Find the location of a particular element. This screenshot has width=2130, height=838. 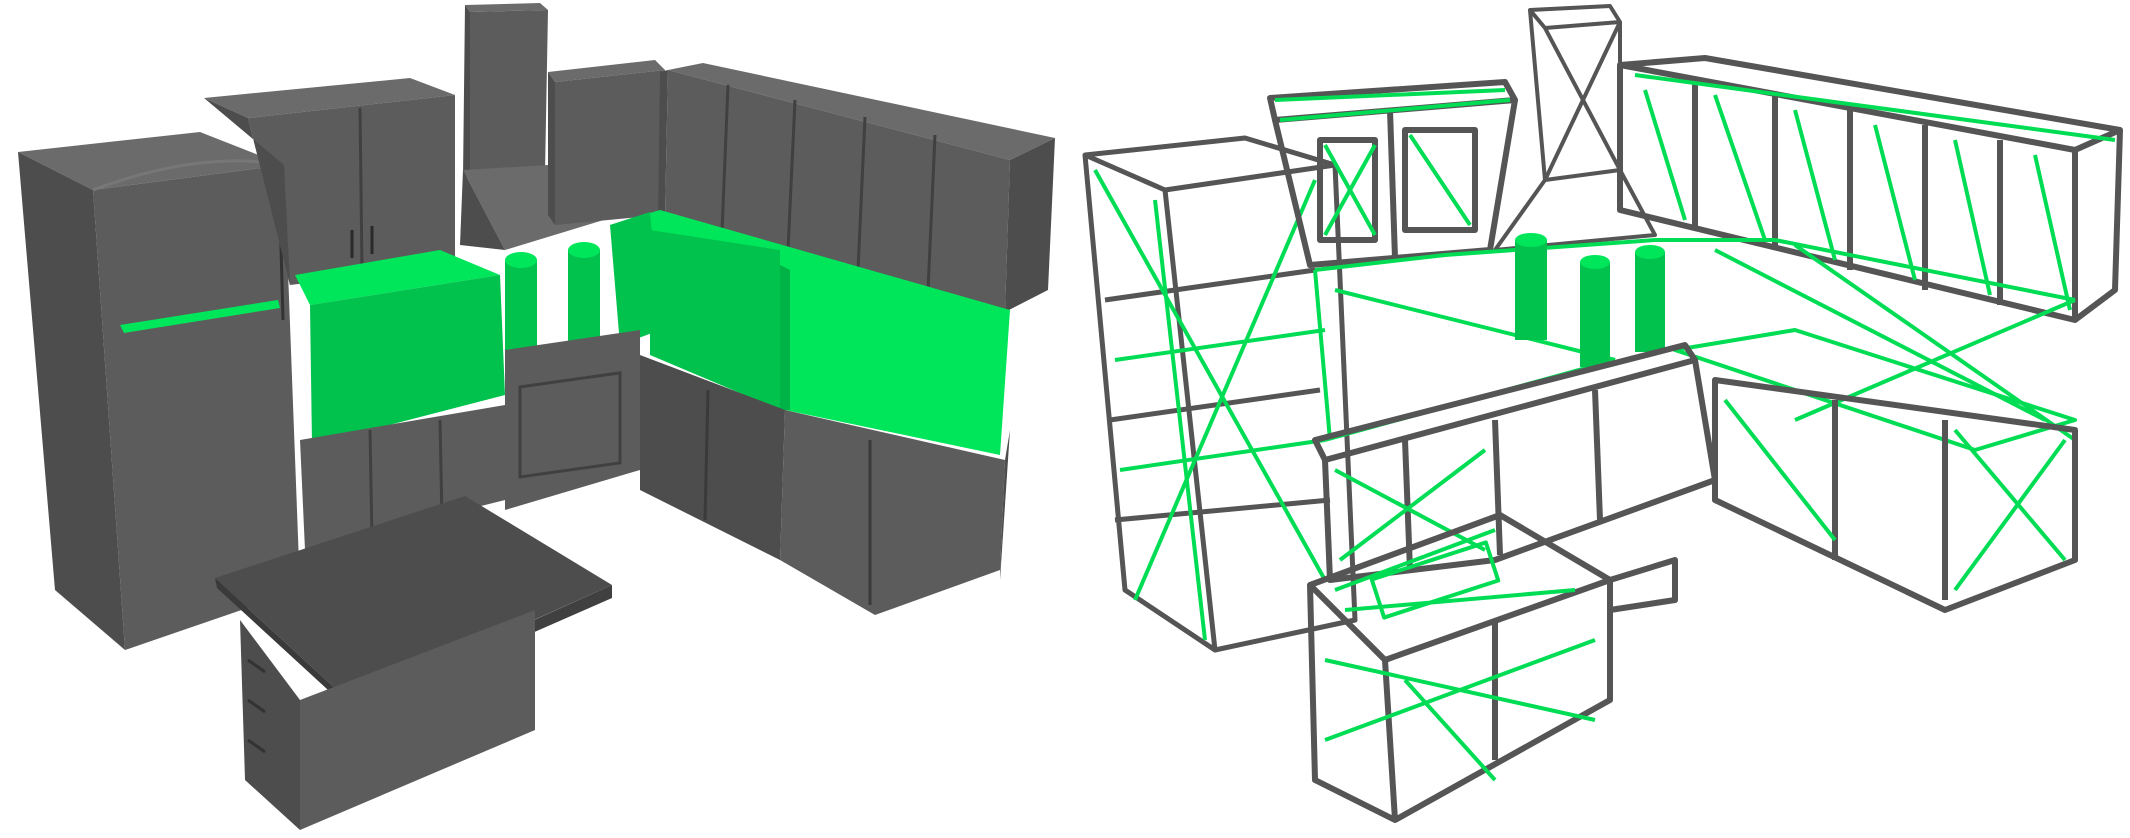

wire-counter-highlight is located at coordinates (1695, 345).